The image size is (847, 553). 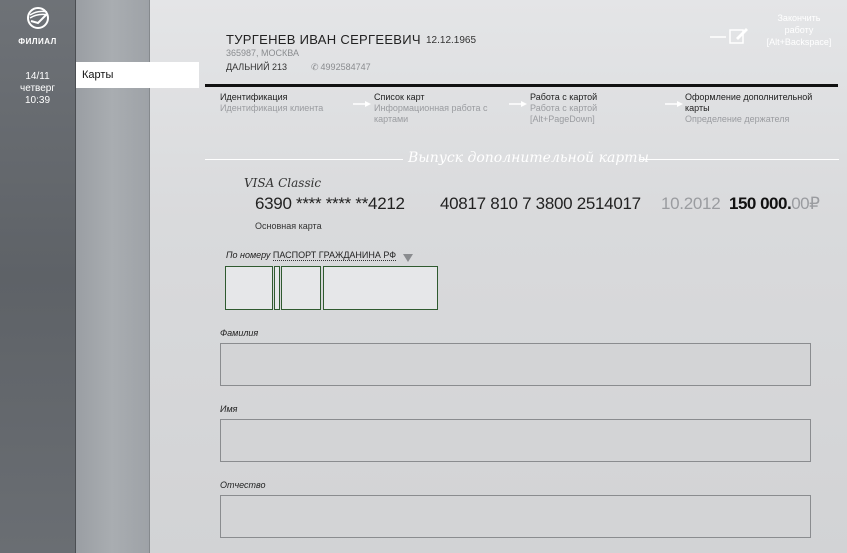 What do you see at coordinates (37, 20) in the screenshot?
I see `bank-logo-icon` at bounding box center [37, 20].